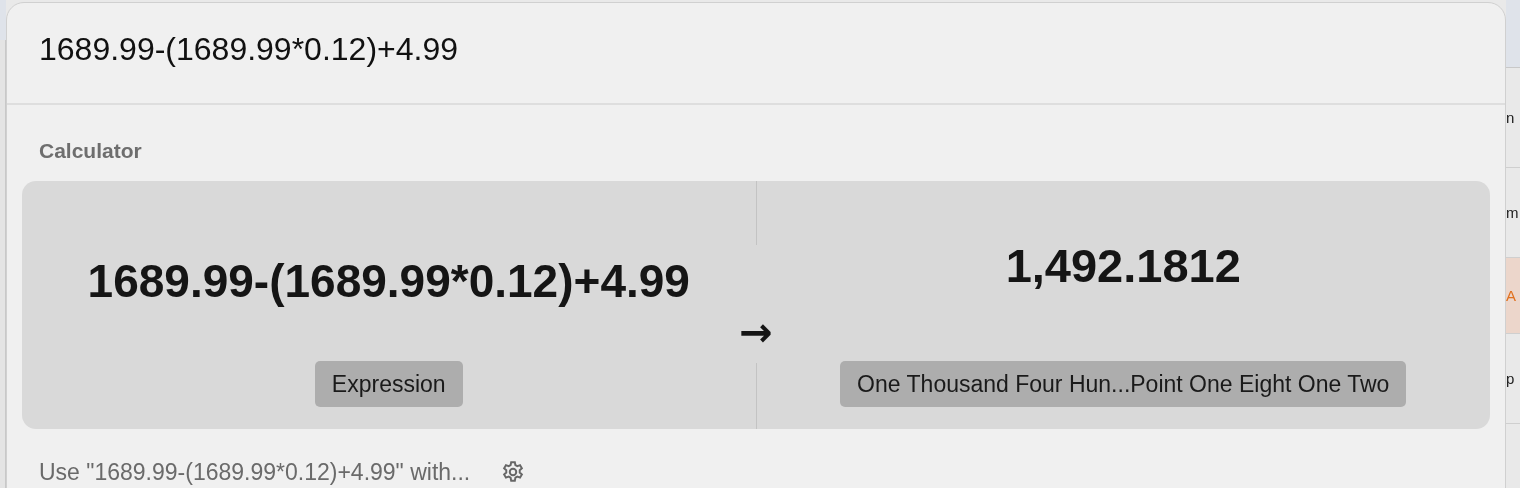 This screenshot has height=488, width=1520. I want to click on search-field: 1689.99-(1689.99*0.12)+4.99, so click(756, 49).